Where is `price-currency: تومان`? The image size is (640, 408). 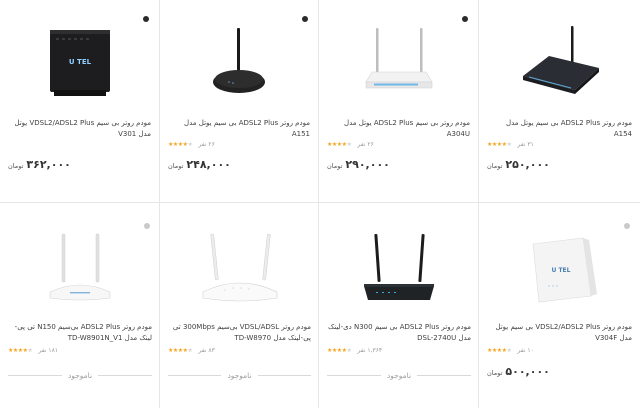
price-currency: تومان is located at coordinates (495, 373).